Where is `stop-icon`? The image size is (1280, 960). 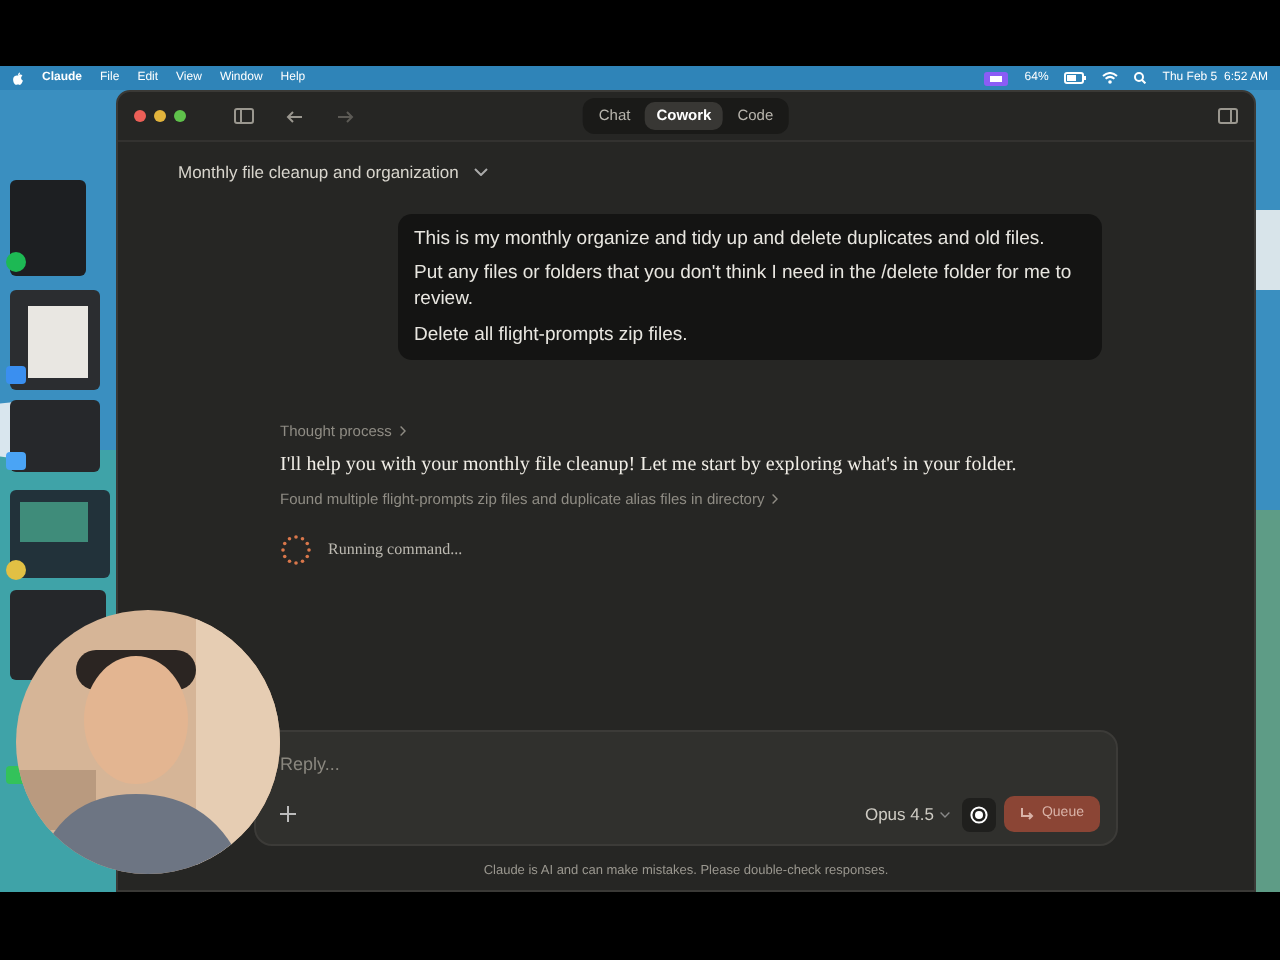 stop-icon is located at coordinates (978, 814).